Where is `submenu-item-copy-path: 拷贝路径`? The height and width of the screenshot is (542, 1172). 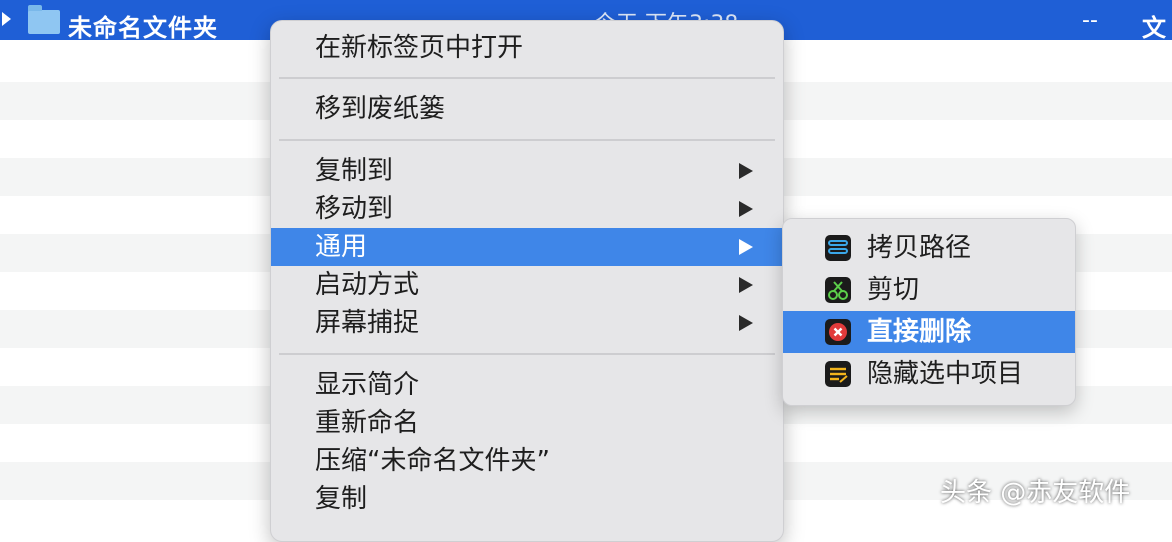 submenu-item-copy-path: 拷贝路径 is located at coordinates (929, 248).